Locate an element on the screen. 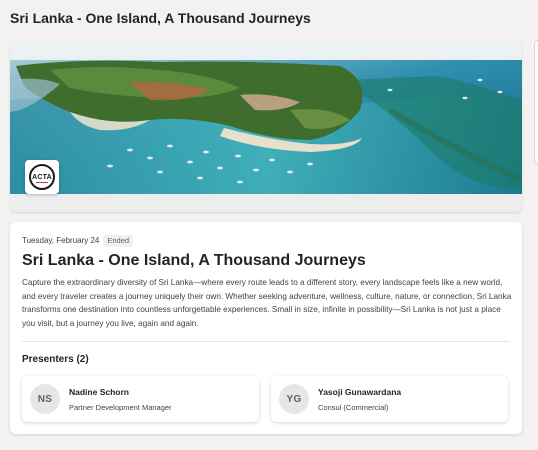 Image resolution: width=538 pixels, height=450 pixels. logo-text: ACTA is located at coordinates (42, 177).